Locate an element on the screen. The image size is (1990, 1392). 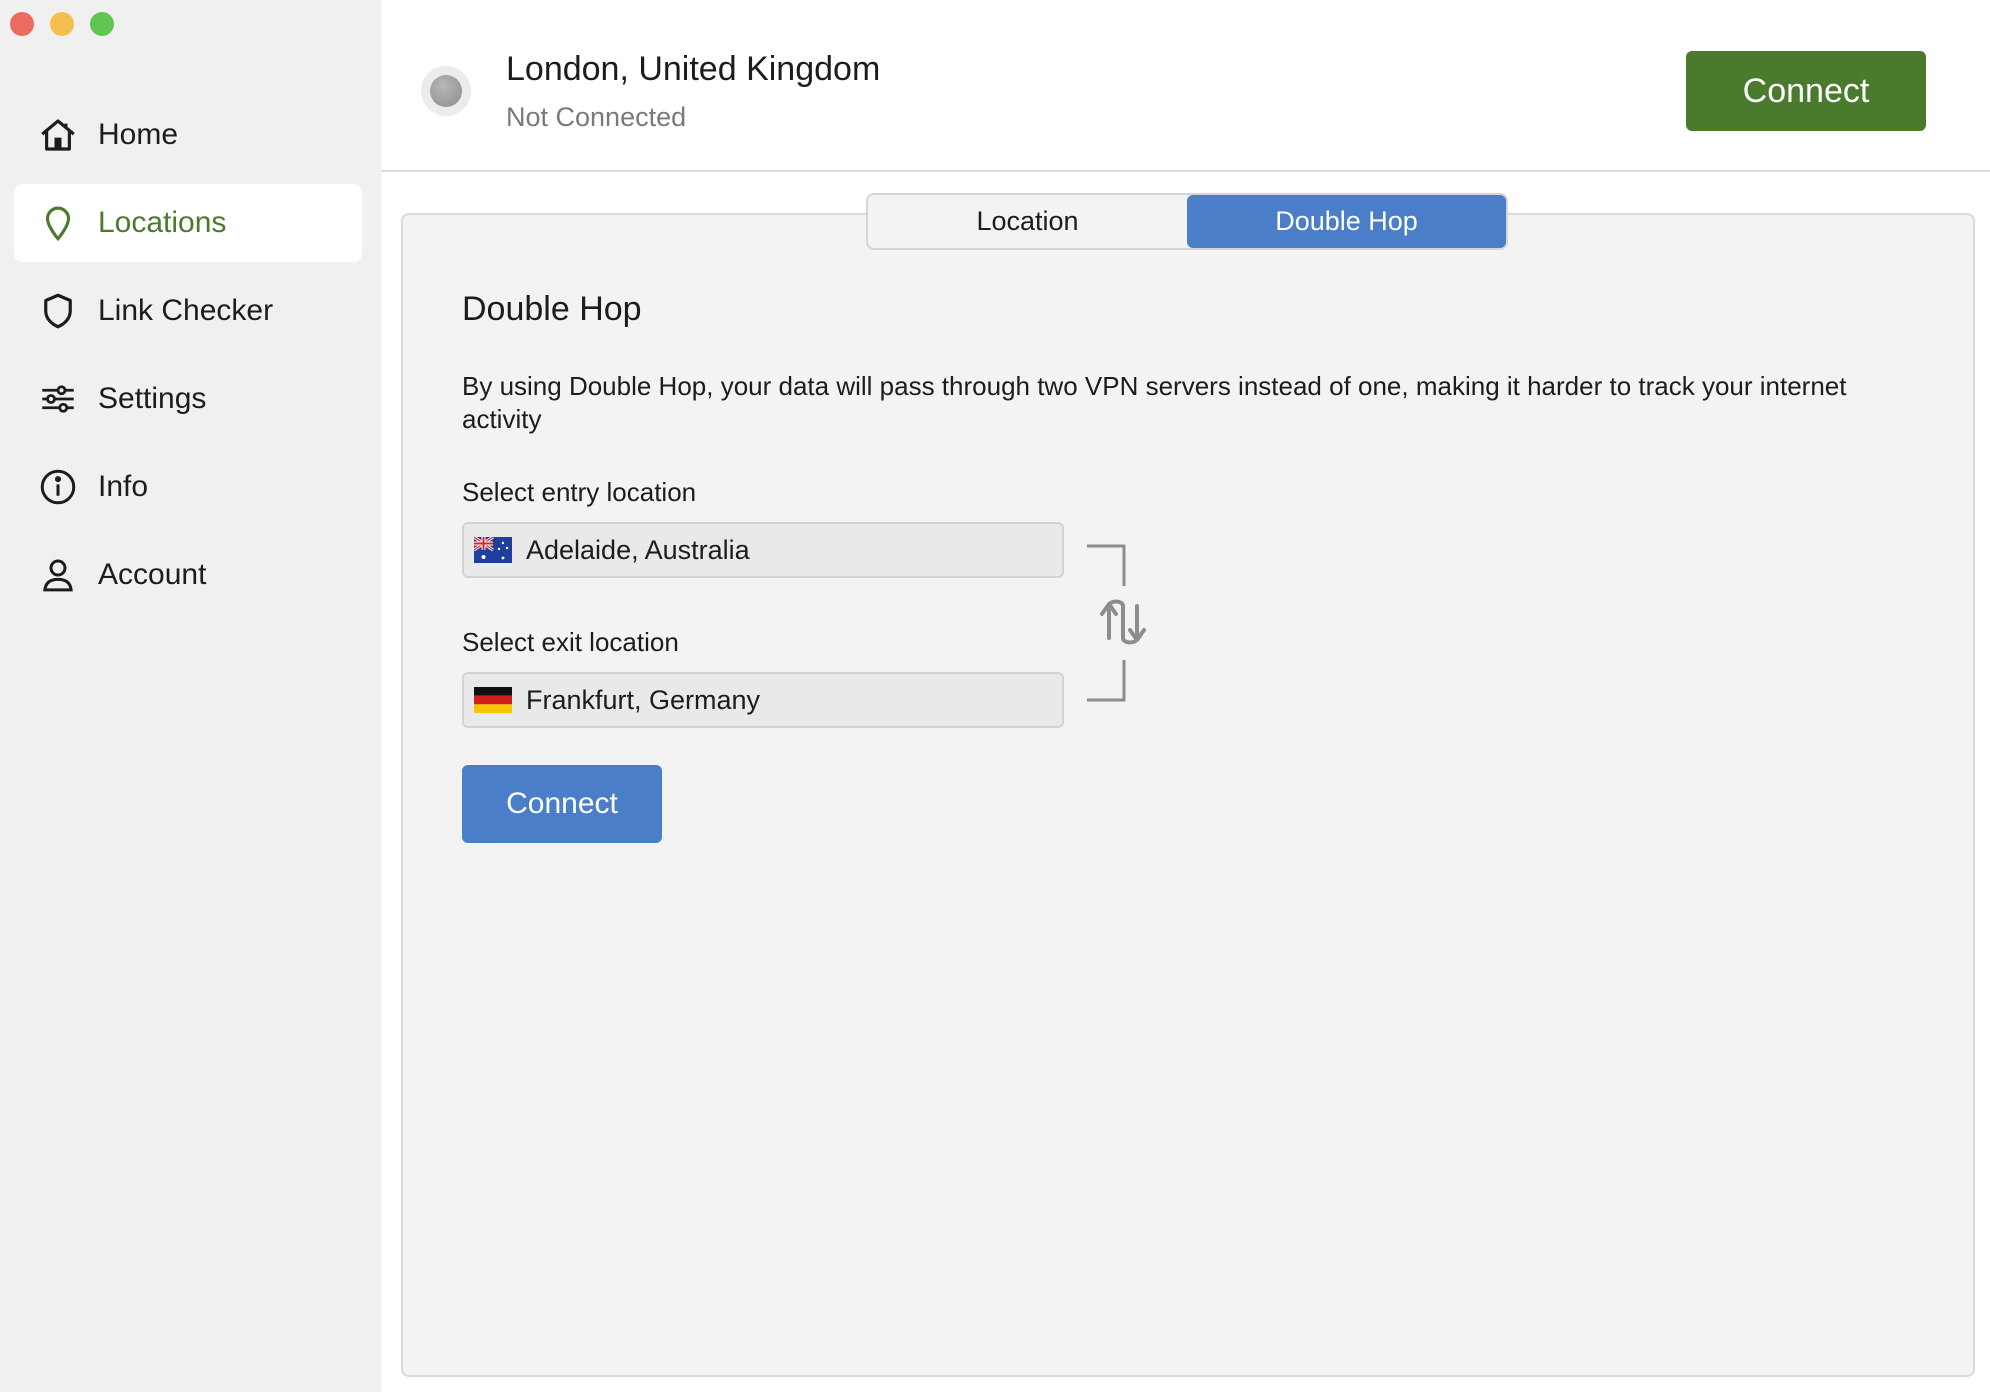
sidebar-item-label: Locations is located at coordinates (162, 222).